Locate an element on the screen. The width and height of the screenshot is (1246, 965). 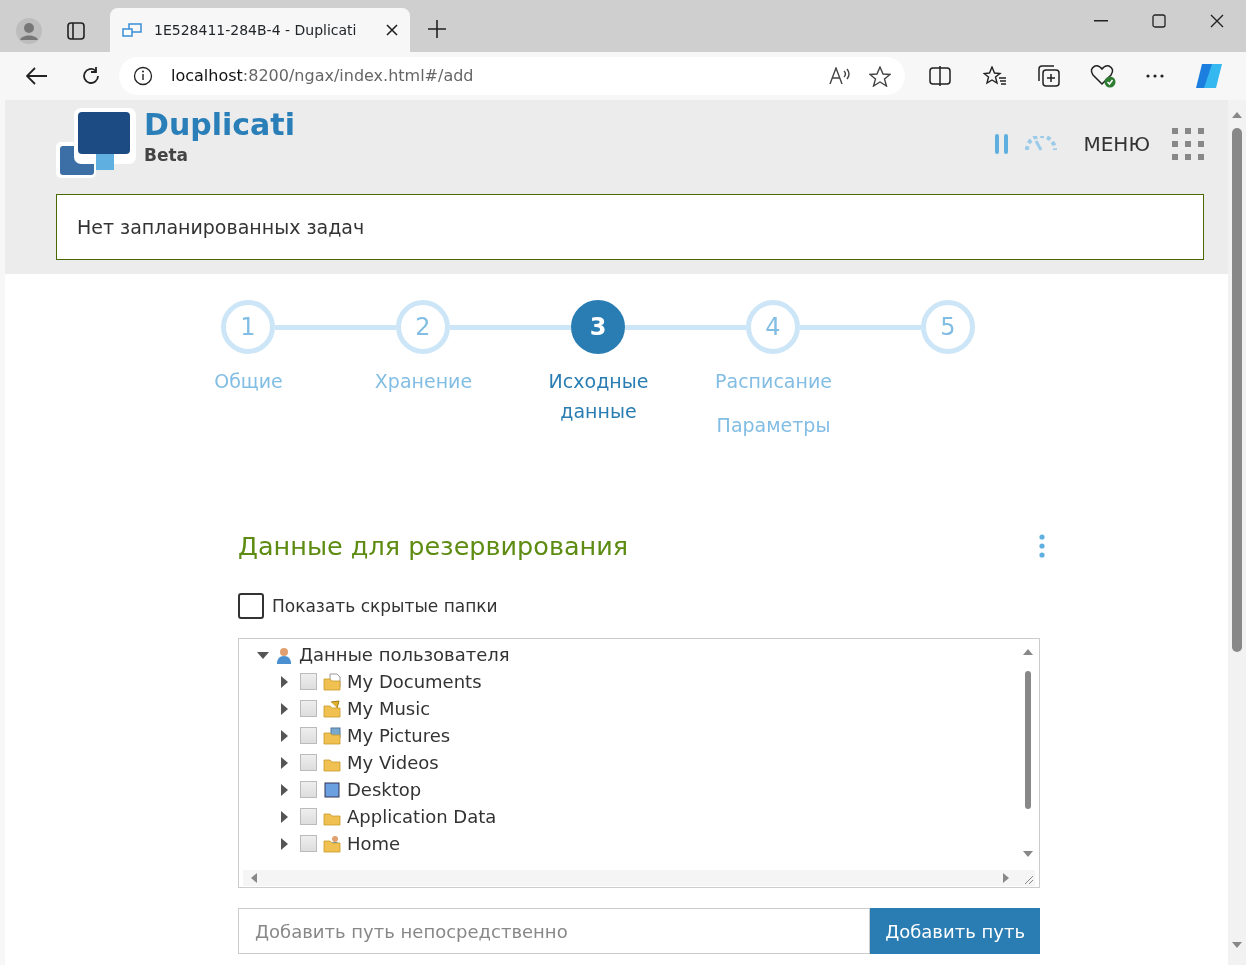
tree-item: My Videos is located at coordinates (393, 763).